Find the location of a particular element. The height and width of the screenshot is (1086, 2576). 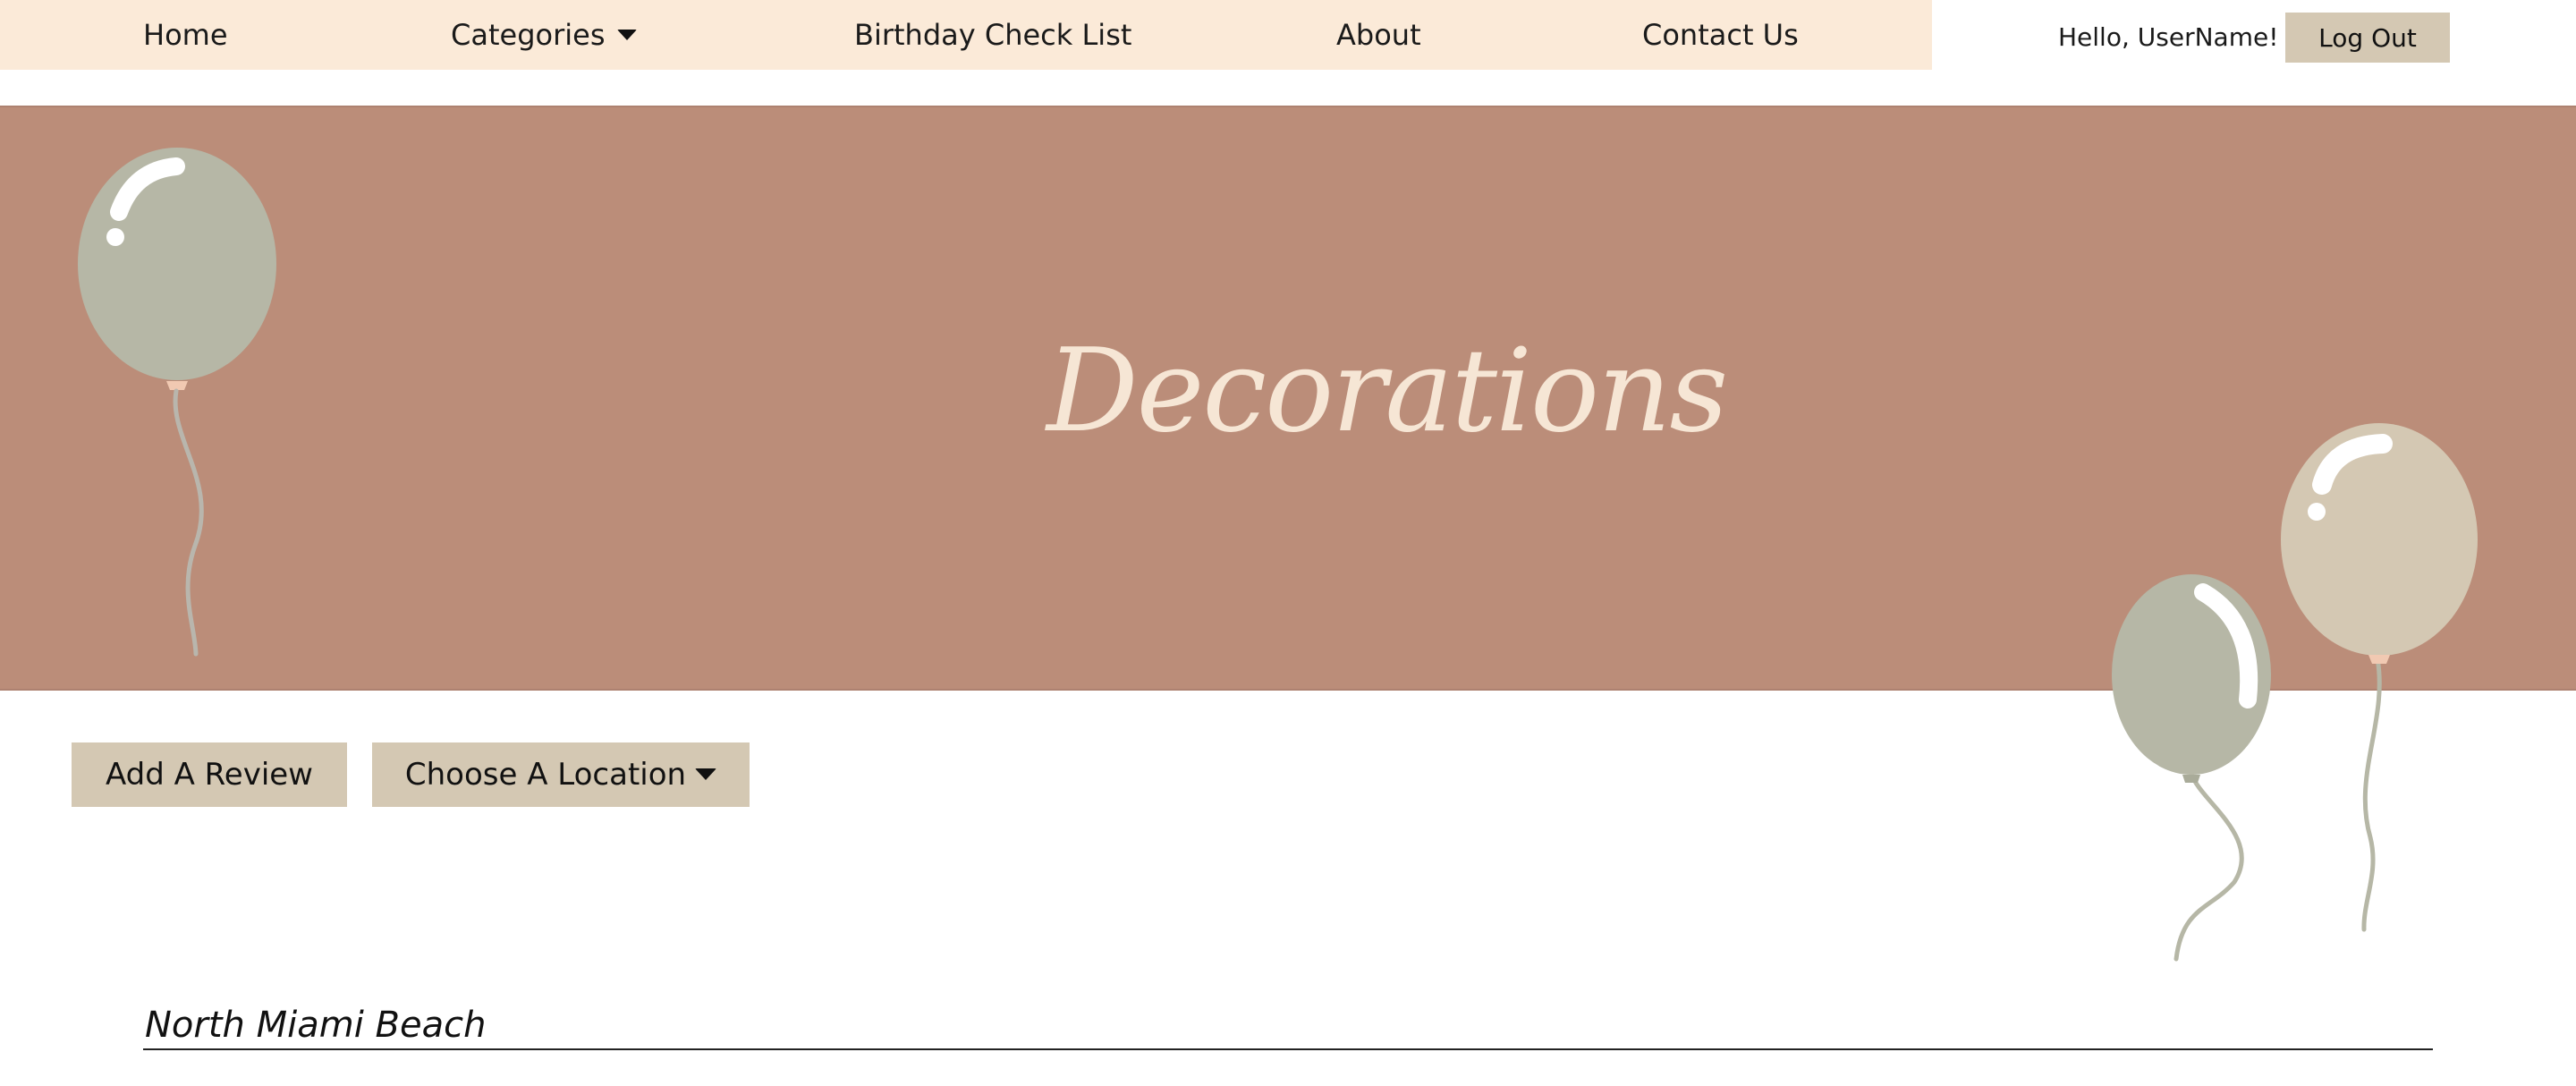

add-review-button: Add A Review is located at coordinates (209, 774).